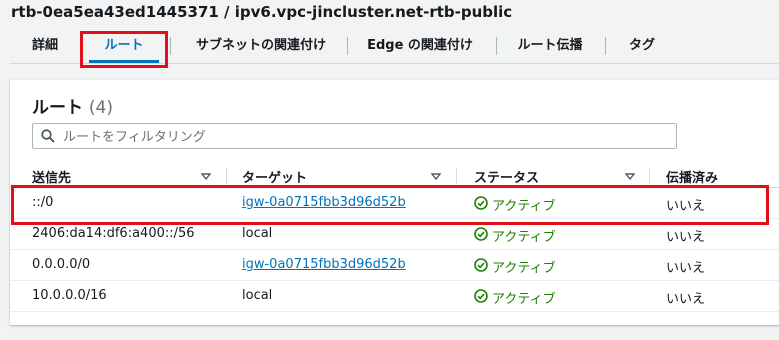 The image size is (779, 340). I want to click on cell-destination: 0.0.0.0/0, so click(61, 264).